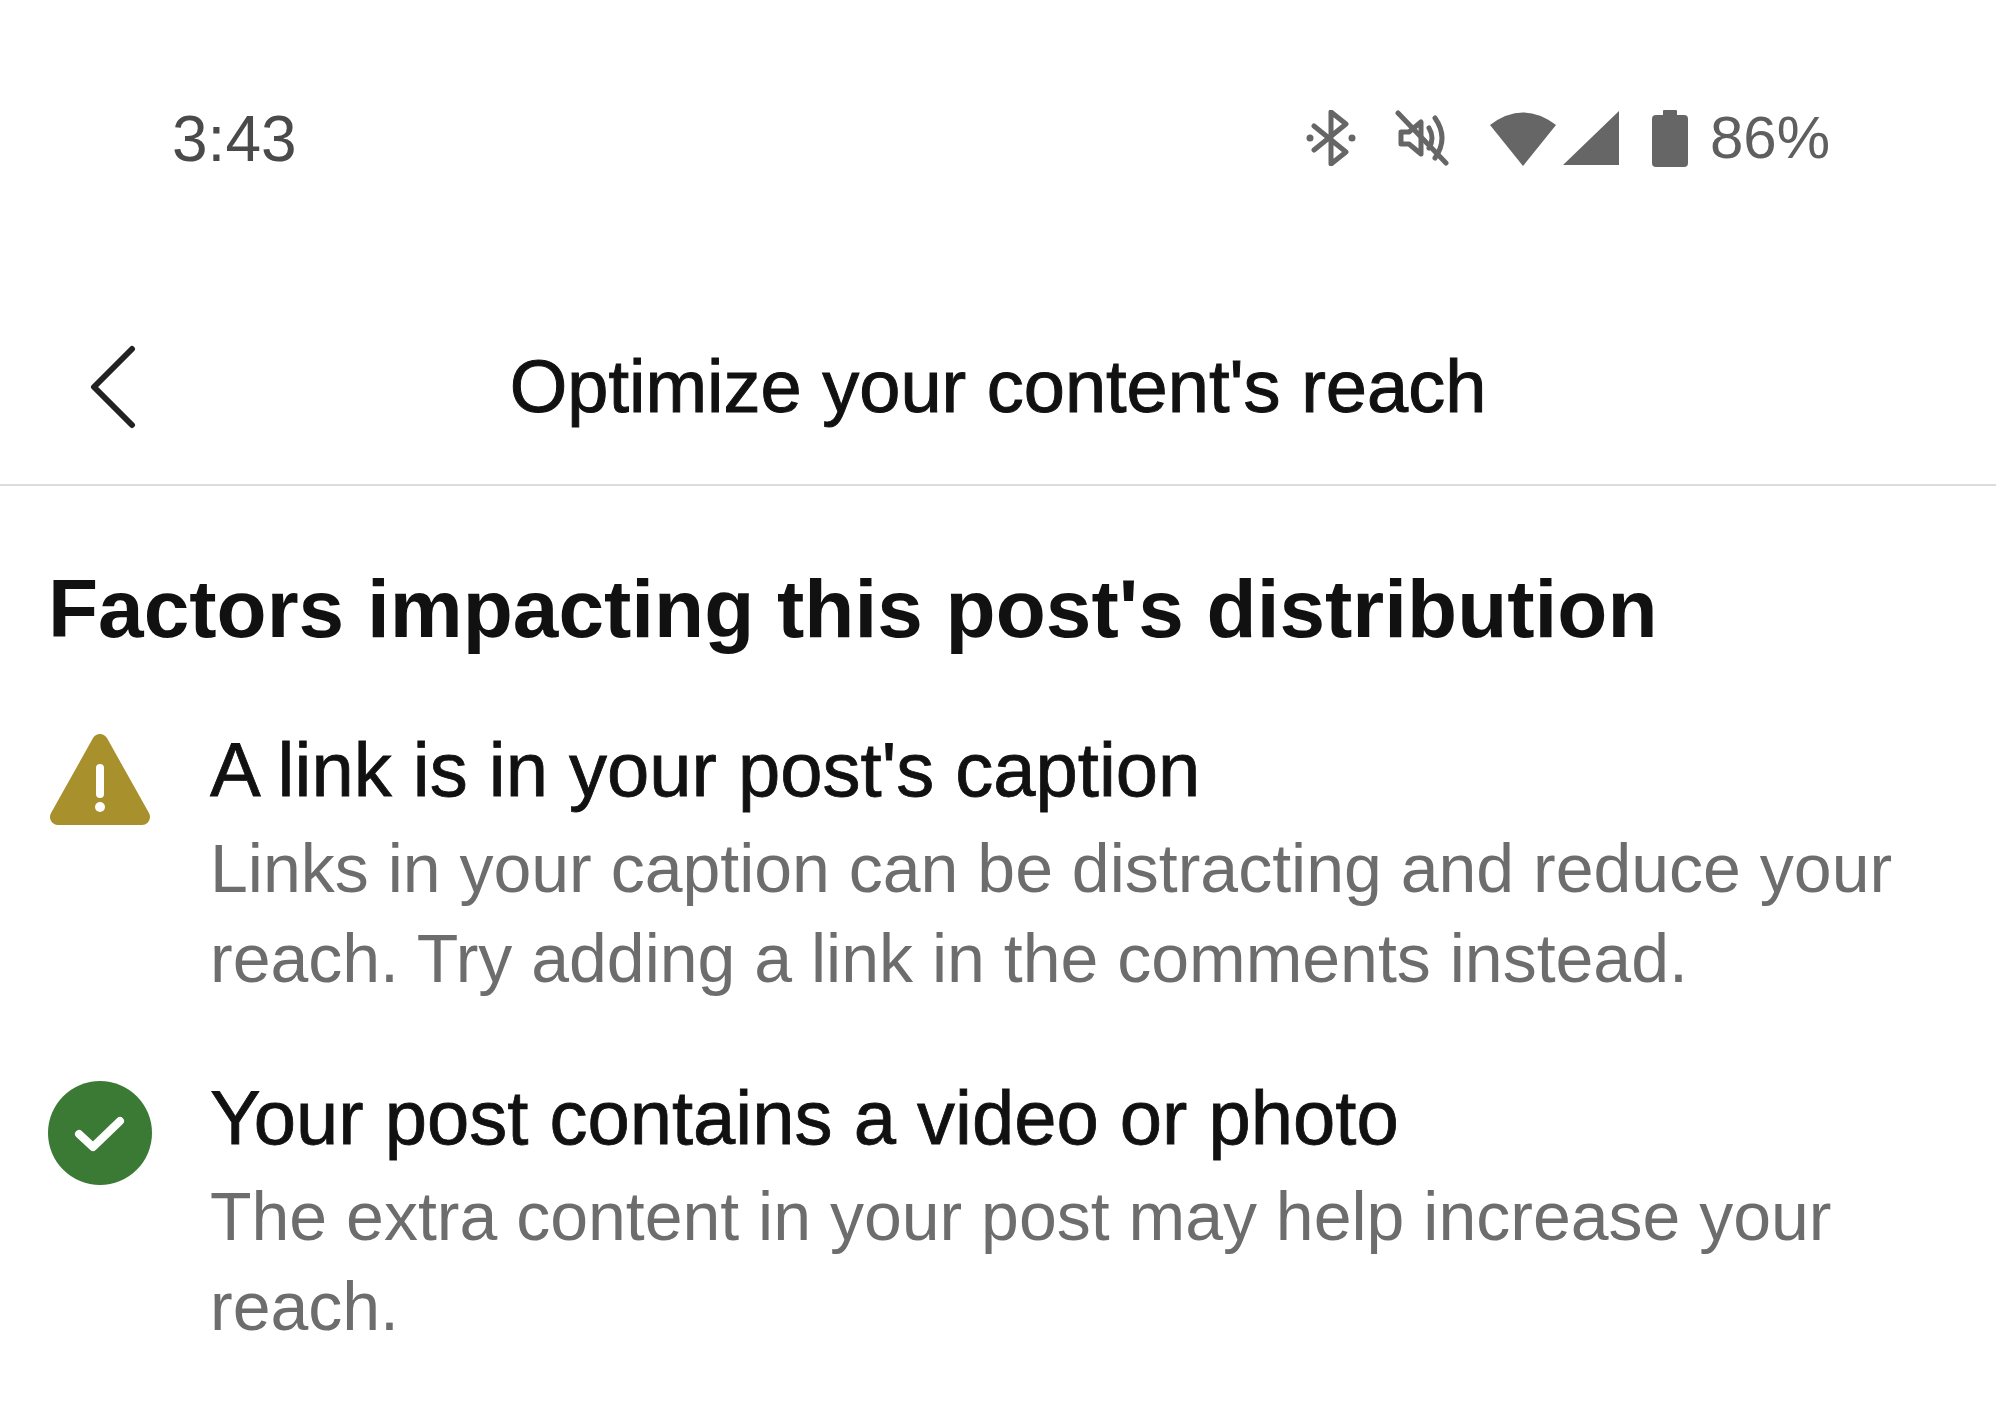 The height and width of the screenshot is (1414, 1996). I want to click on section-heading: Factors impacting this post's distribution, so click(853, 609).